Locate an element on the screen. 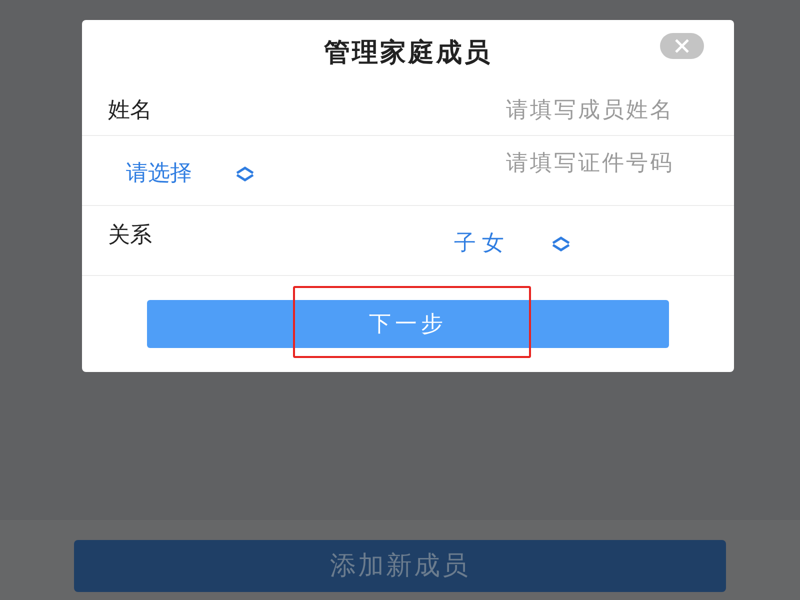 This screenshot has width=800, height=600. field-label: 姓名 is located at coordinates (130, 111).